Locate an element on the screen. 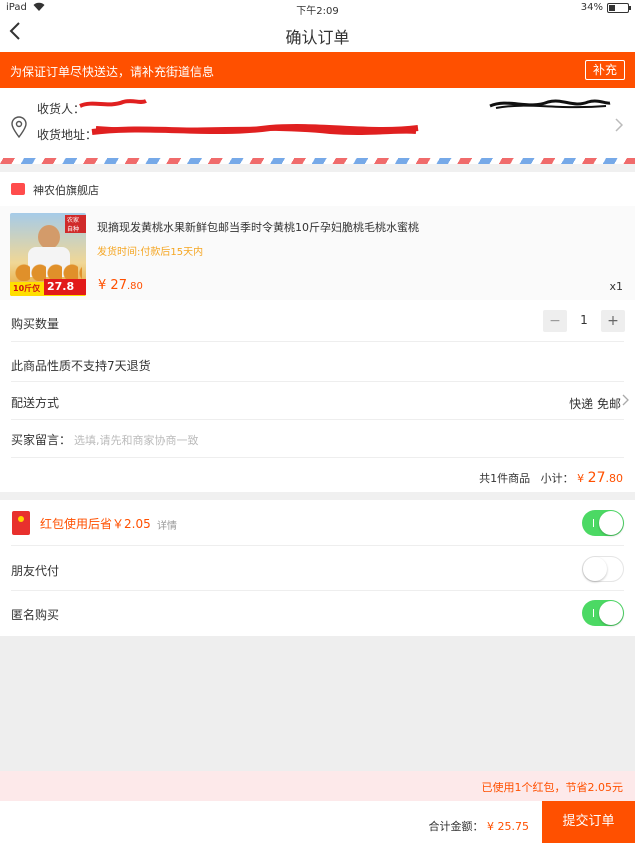 The height and width of the screenshot is (843, 635). notice-banner: 为保证订单尽快送达，请补充街道信息 补充 is located at coordinates (317, 70).